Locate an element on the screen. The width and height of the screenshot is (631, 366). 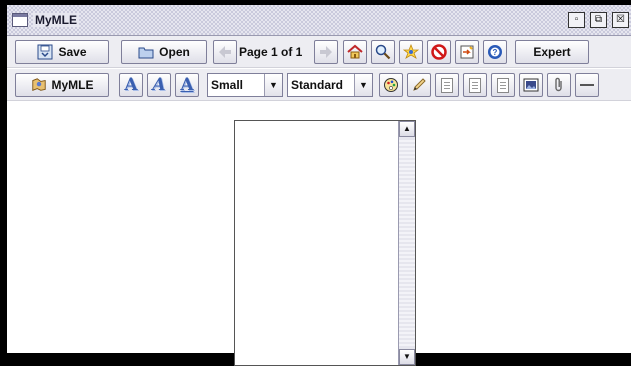
back-arrow-icon is located at coordinates (225, 52).